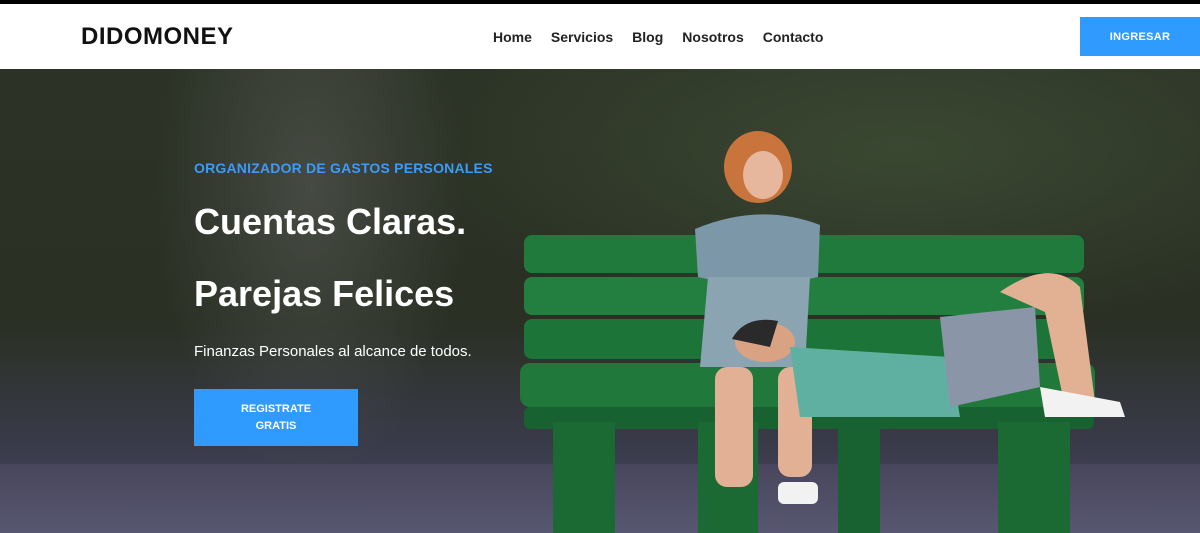 This screenshot has width=1200, height=533. I want to click on nav-servicios-link: Servicios, so click(582, 37).